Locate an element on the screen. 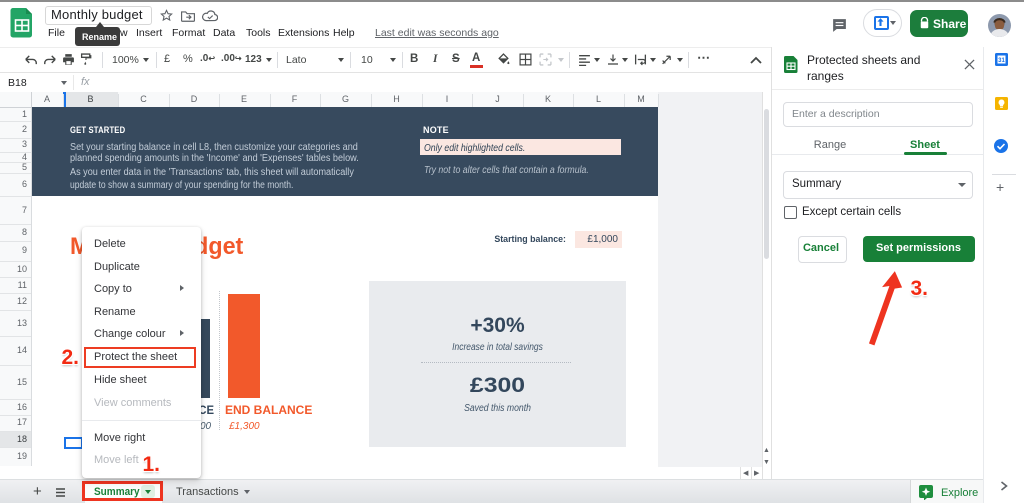 The width and height of the screenshot is (1024, 503). svg-text: 31 is located at coordinates (1001, 61).